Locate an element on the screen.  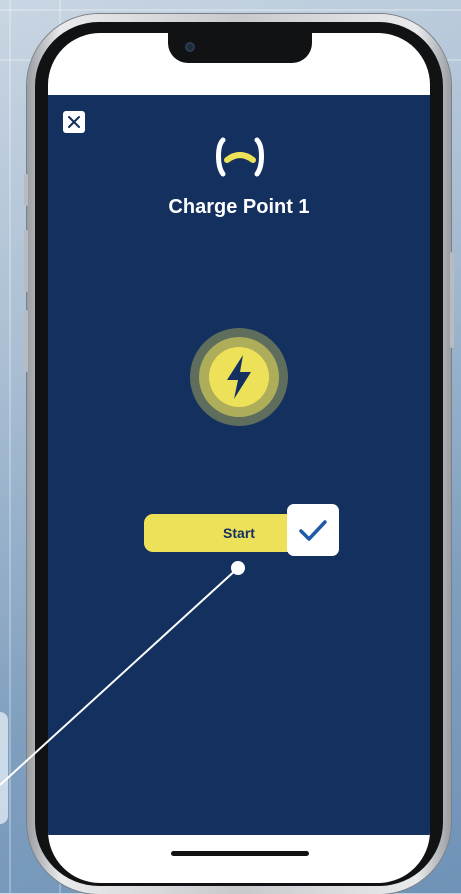
close-icon is located at coordinates (74, 122).